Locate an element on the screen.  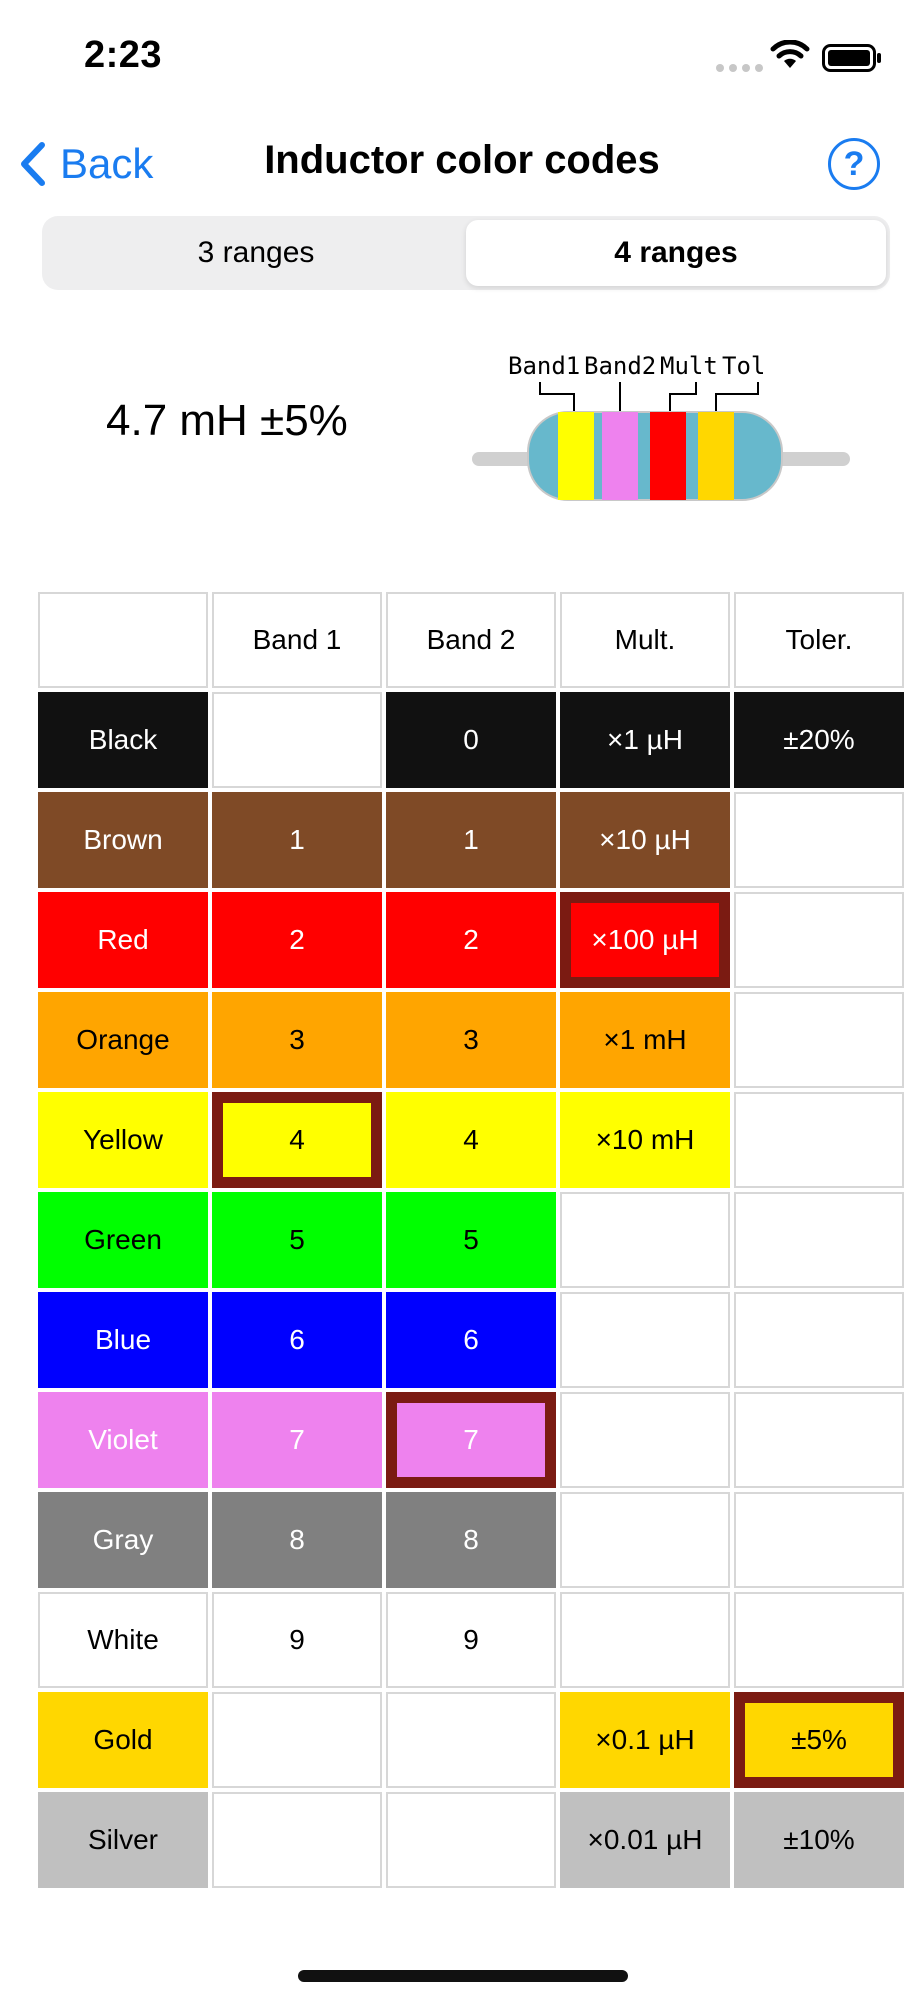
mult-cell-gold: ×0.1 µH is located at coordinates (645, 1740).